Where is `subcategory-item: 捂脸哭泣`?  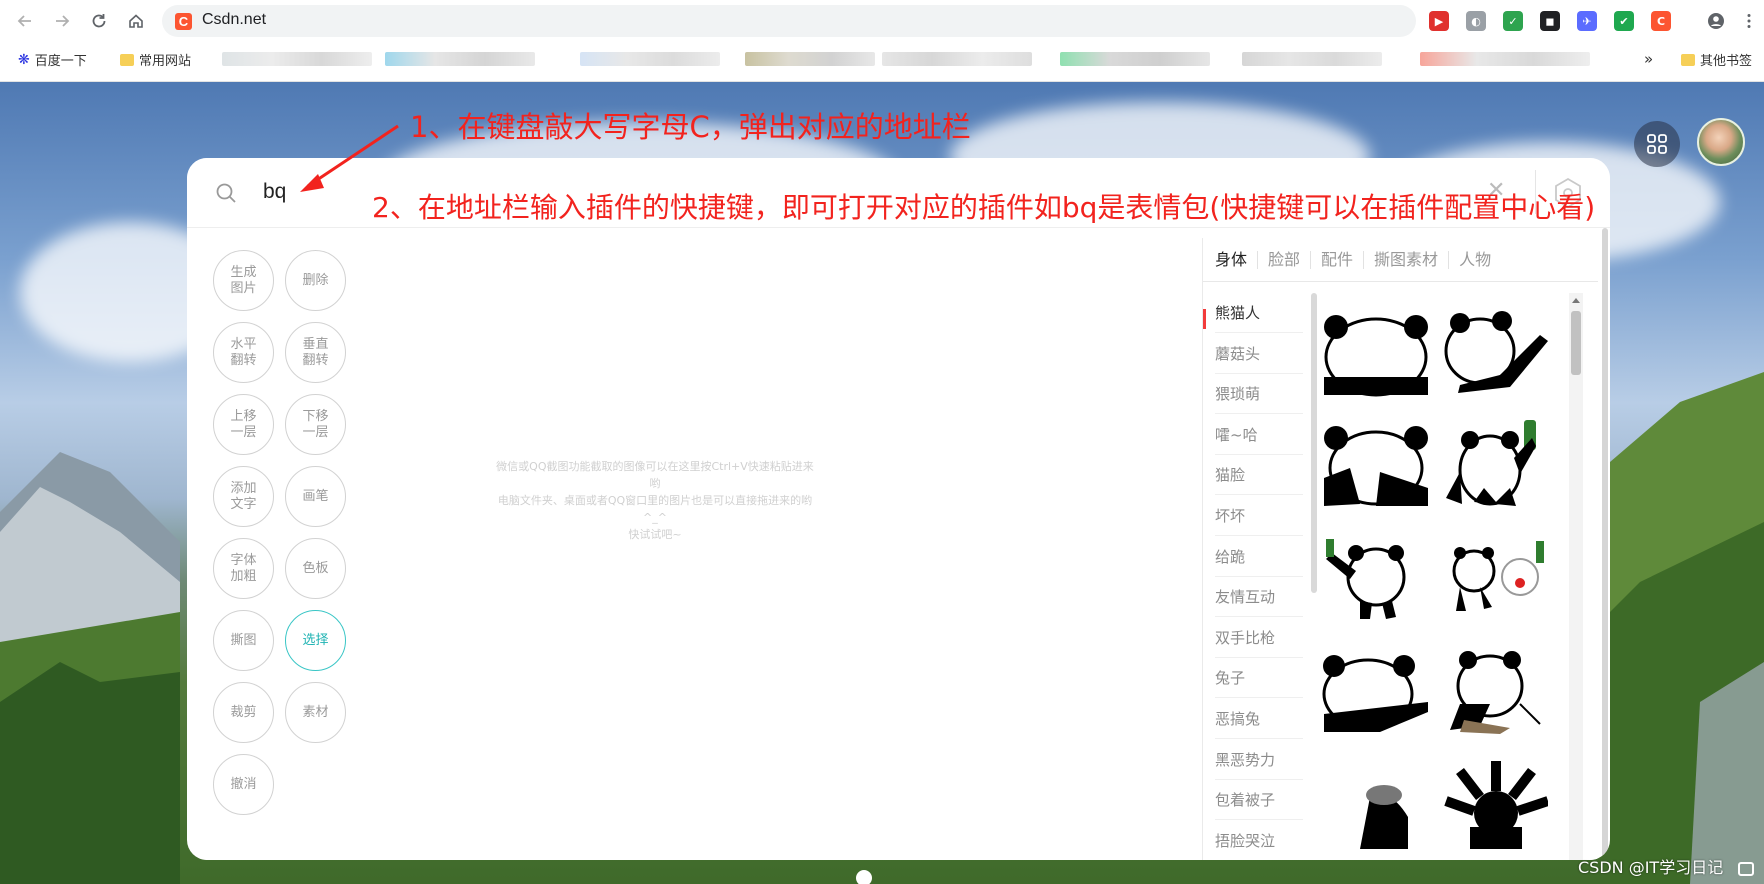 subcategory-item: 捂脸哭泣 is located at coordinates (1259, 840).